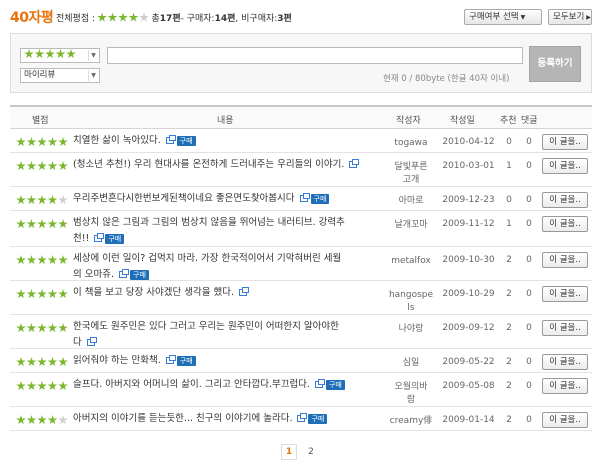 This screenshot has width=600, height=462. What do you see at coordinates (301, 117) in the screenshot?
I see `table-header: 별점 내용 작성자 작성일 추천 댓글` at bounding box center [301, 117].